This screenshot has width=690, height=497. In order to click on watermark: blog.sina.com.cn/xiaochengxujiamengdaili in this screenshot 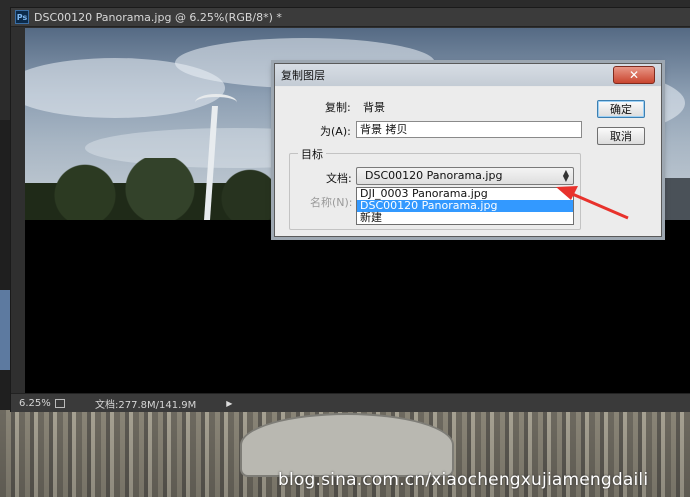, I will do `click(463, 480)`.